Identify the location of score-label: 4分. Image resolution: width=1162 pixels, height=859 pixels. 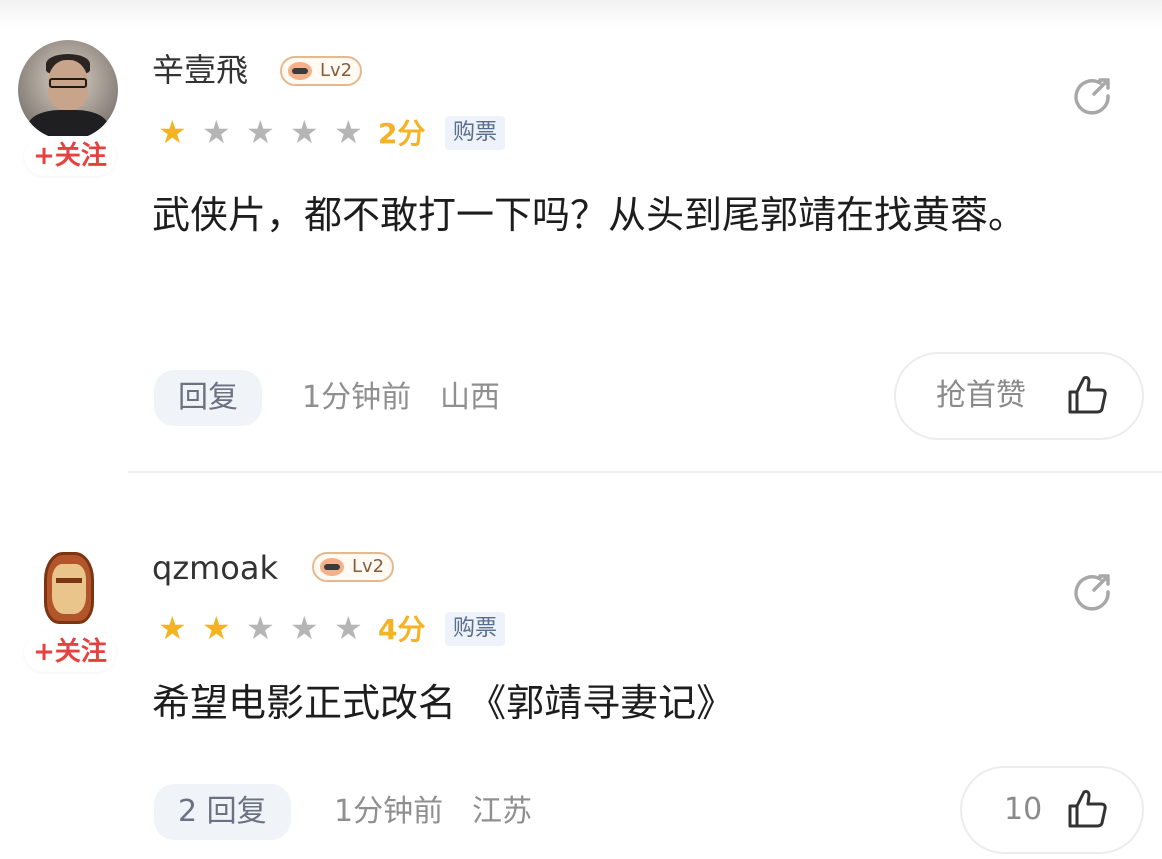
(402, 629).